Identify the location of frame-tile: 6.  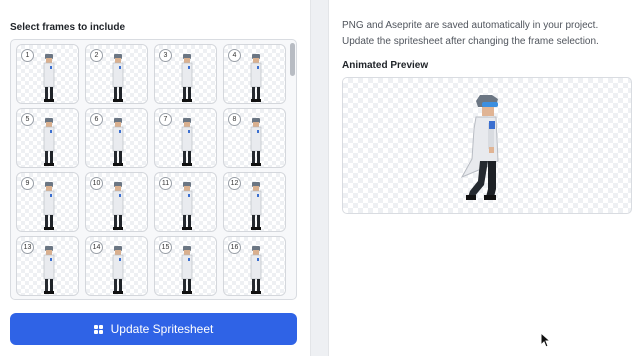
(116, 138).